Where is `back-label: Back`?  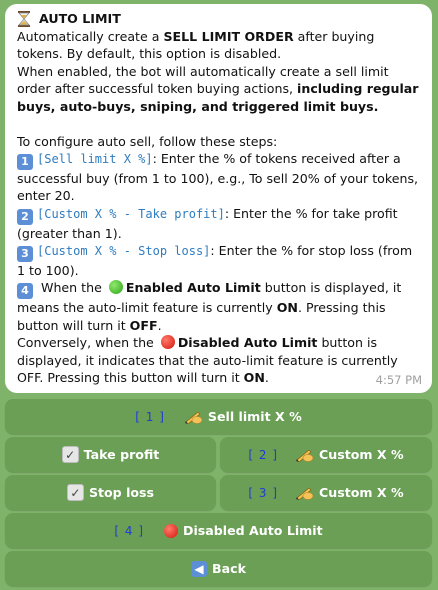 back-label: Back is located at coordinates (229, 568).